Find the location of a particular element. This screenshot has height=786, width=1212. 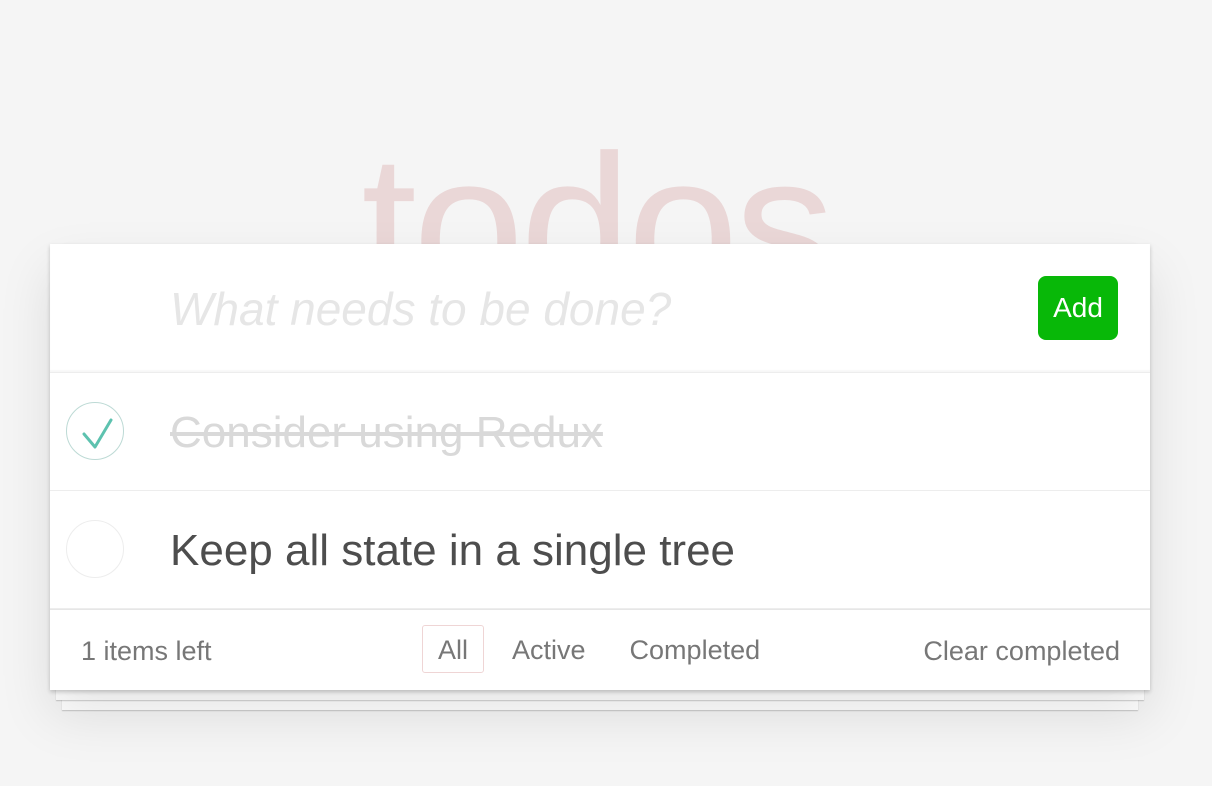

items-left-count: 1 items left is located at coordinates (146, 651).